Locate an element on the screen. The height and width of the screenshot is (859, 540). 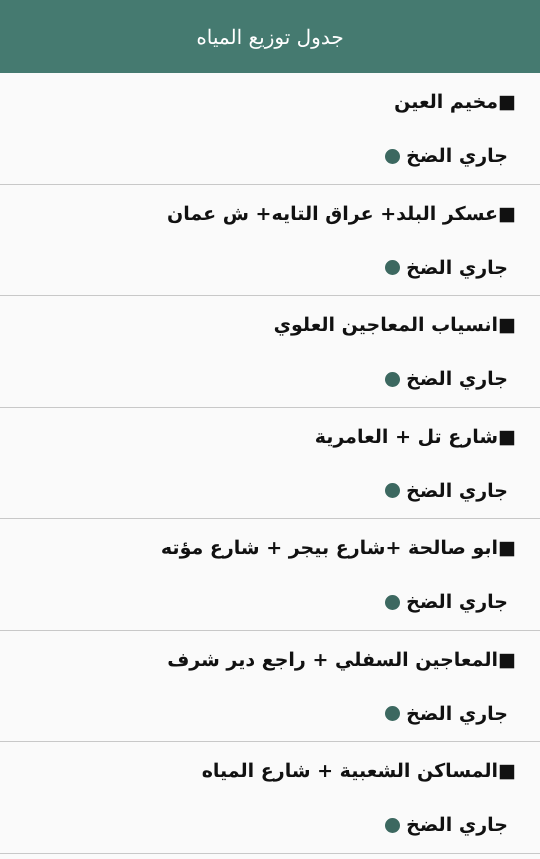
area-name: ■المعاجين السفلي + راجع دير شرف is located at coordinates (341, 660).